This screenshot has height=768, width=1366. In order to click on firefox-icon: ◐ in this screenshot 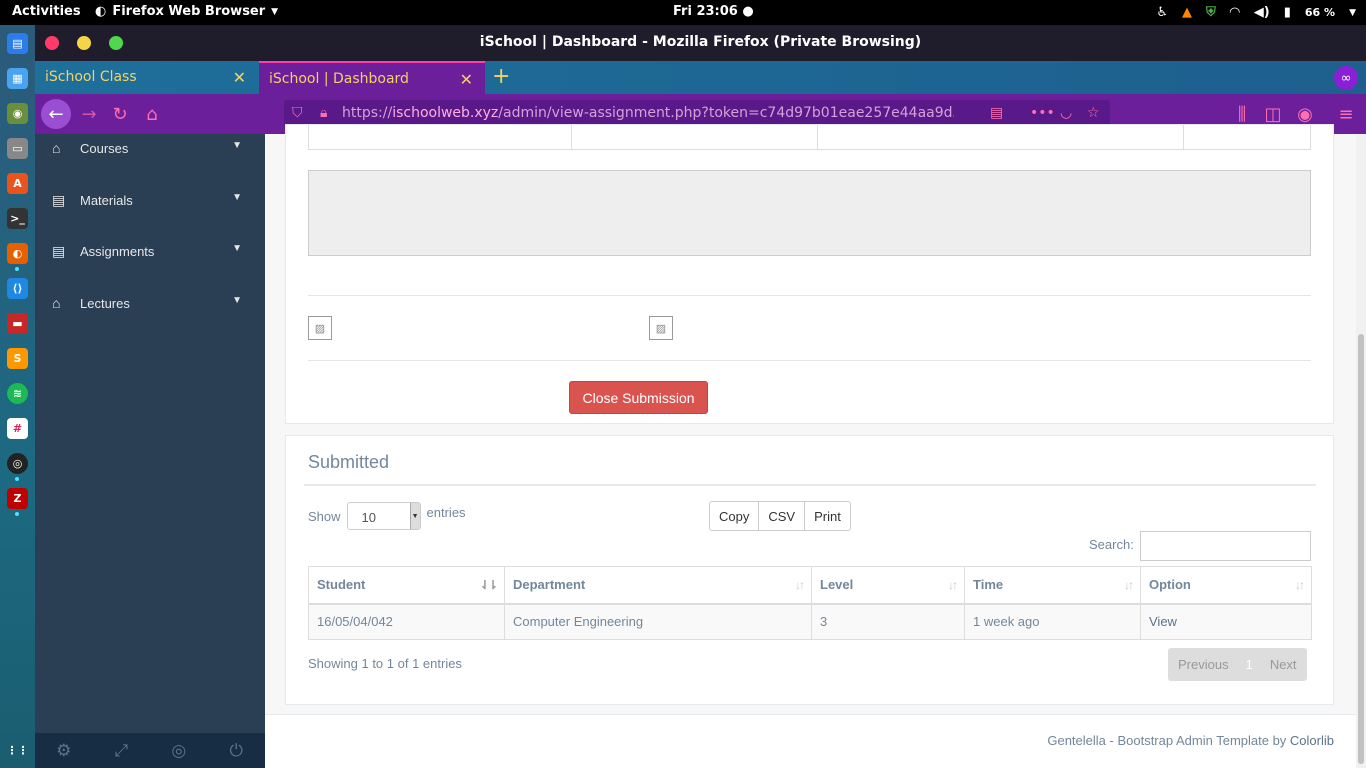, I will do `click(17, 253)`.